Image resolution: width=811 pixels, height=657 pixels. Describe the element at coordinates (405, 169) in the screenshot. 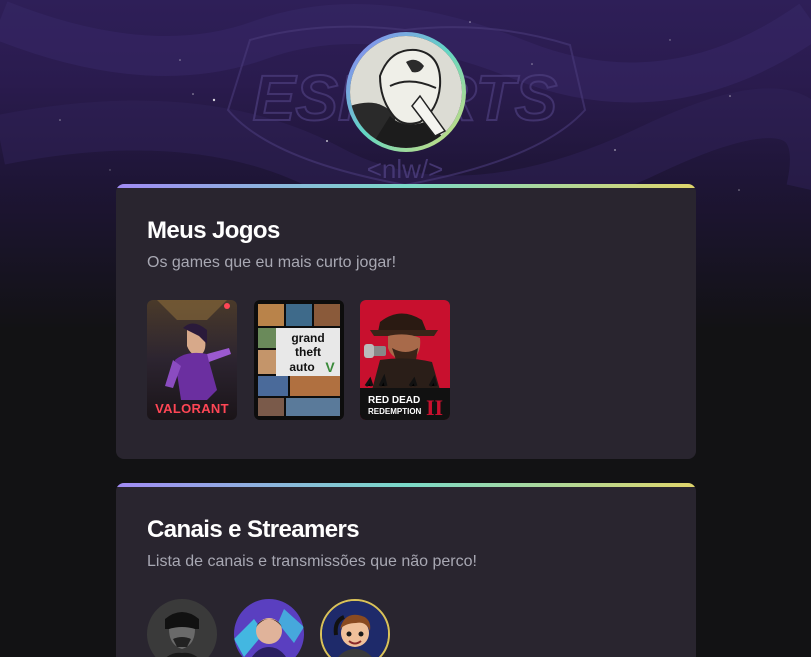

I see `background-tag-text: <nlw/>` at that location.